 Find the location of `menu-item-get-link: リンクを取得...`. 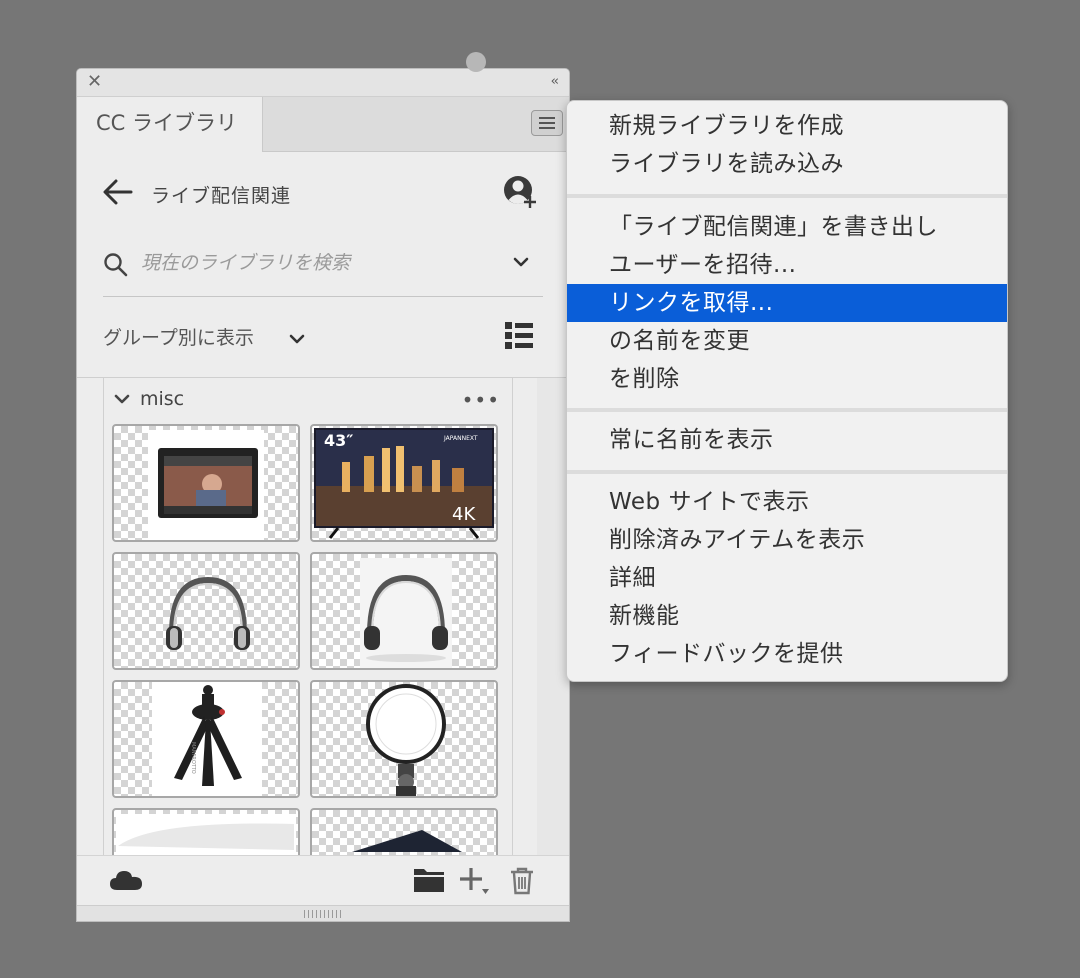

menu-item-get-link: リンクを取得... is located at coordinates (787, 303).